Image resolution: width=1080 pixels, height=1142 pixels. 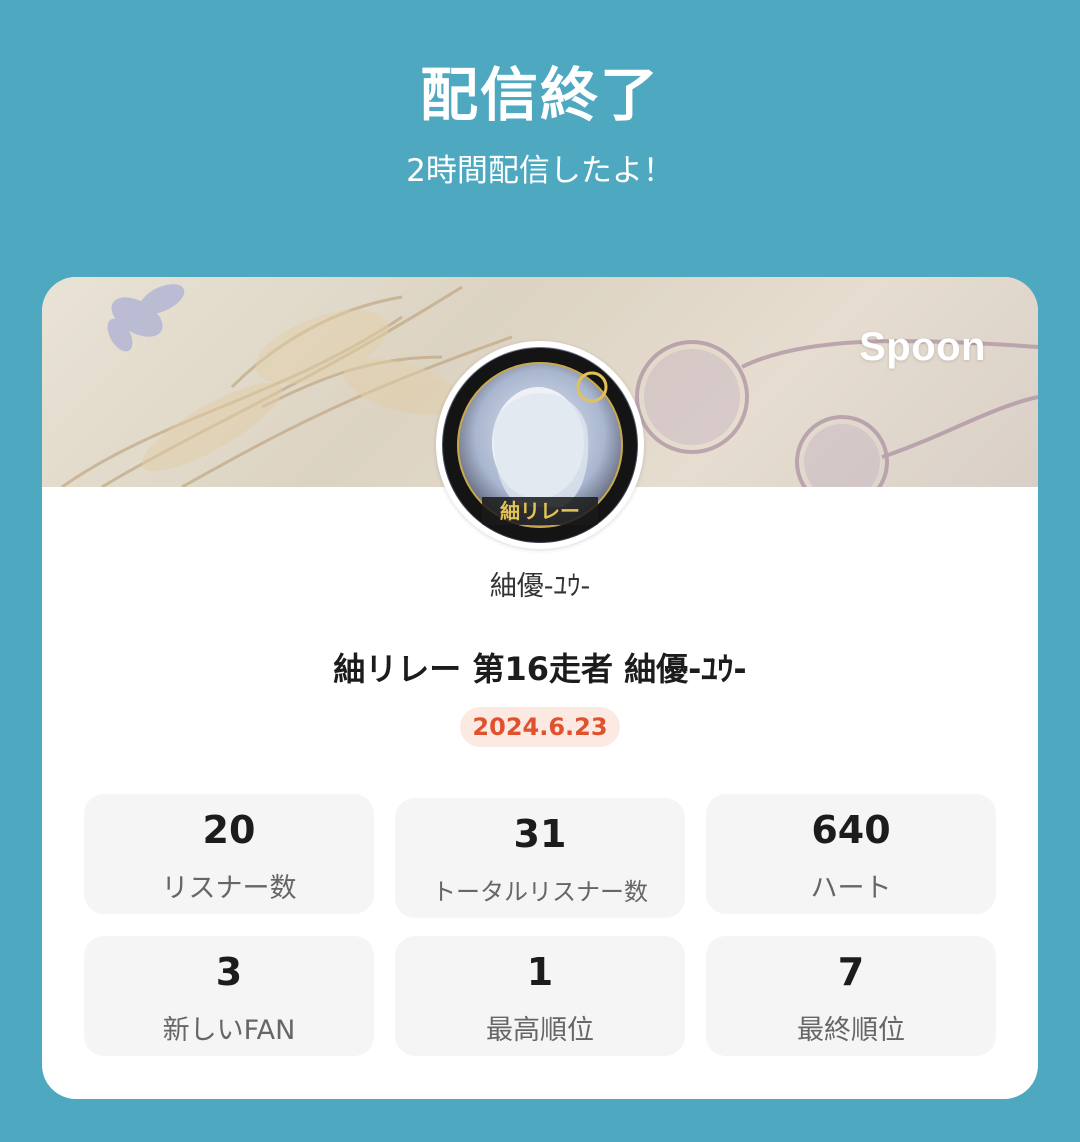 I want to click on stat-label: ハート, so click(x=851, y=888).